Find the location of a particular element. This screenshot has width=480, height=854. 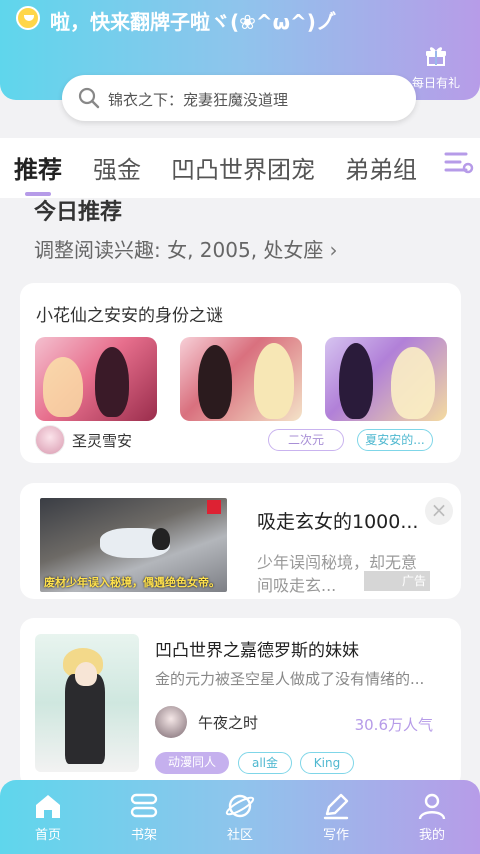

category-menu-icon is located at coordinates (459, 163).